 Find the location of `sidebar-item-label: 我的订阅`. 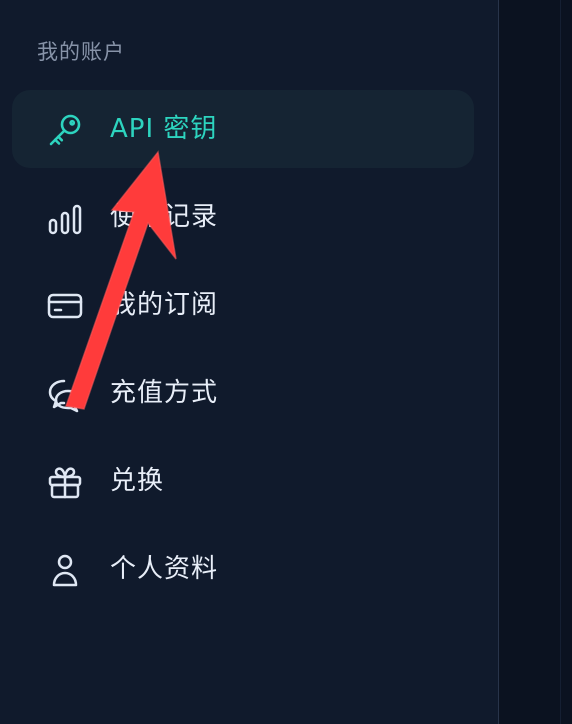

sidebar-item-label: 我的订阅 is located at coordinates (164, 305).